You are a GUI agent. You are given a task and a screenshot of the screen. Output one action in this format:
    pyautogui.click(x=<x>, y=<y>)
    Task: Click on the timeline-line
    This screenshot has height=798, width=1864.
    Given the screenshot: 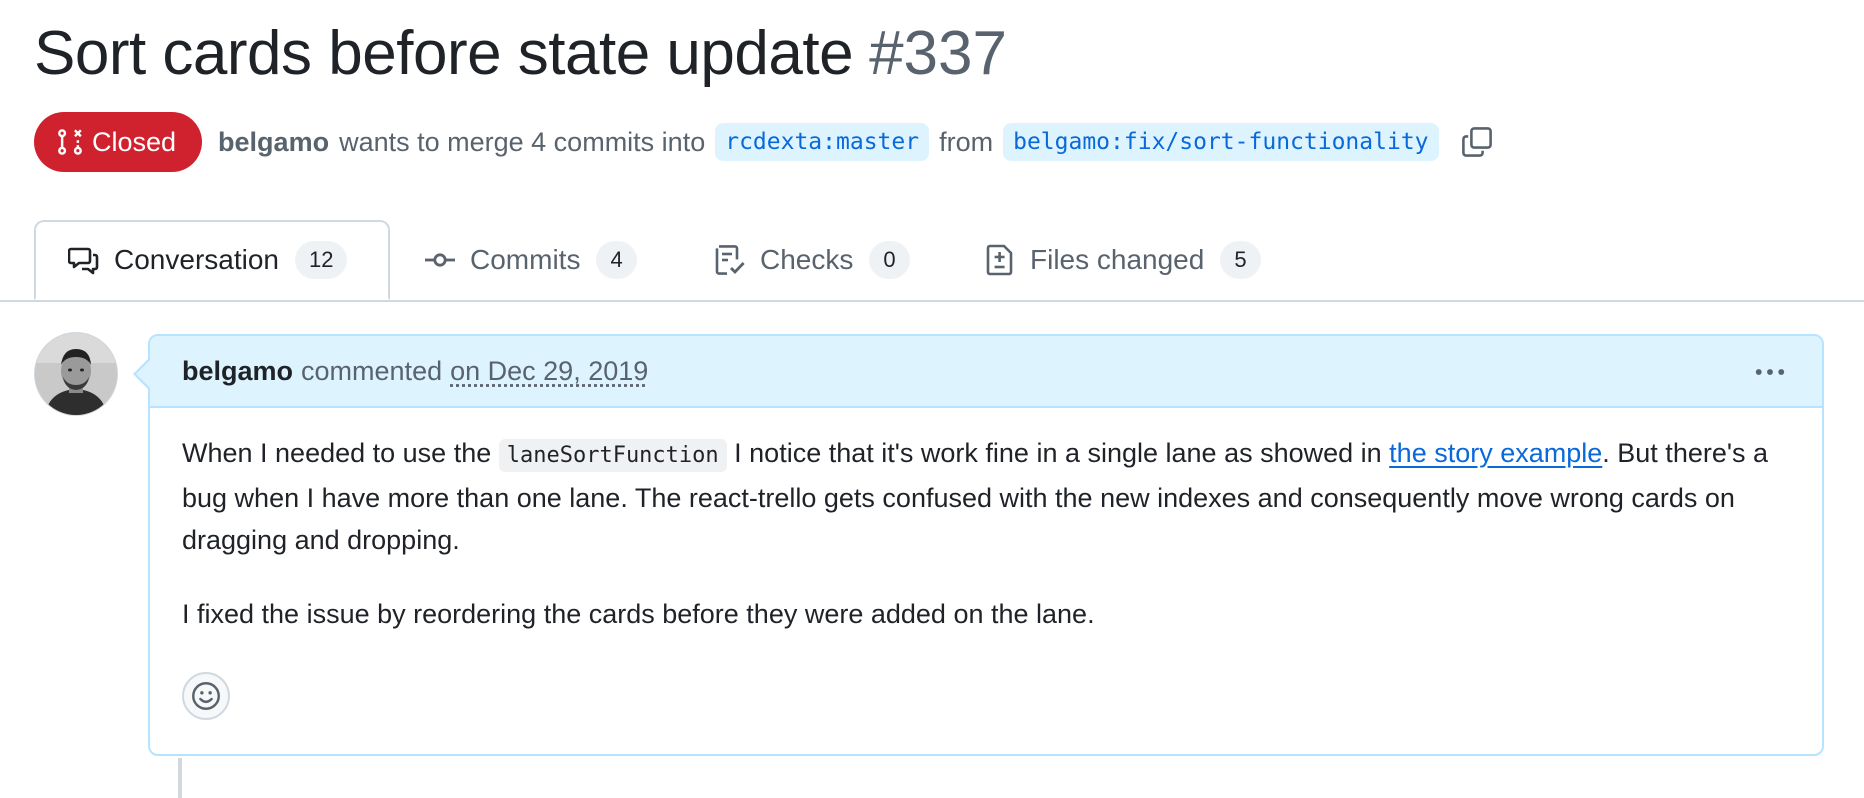 What is the action you would take?
    pyautogui.click(x=180, y=778)
    